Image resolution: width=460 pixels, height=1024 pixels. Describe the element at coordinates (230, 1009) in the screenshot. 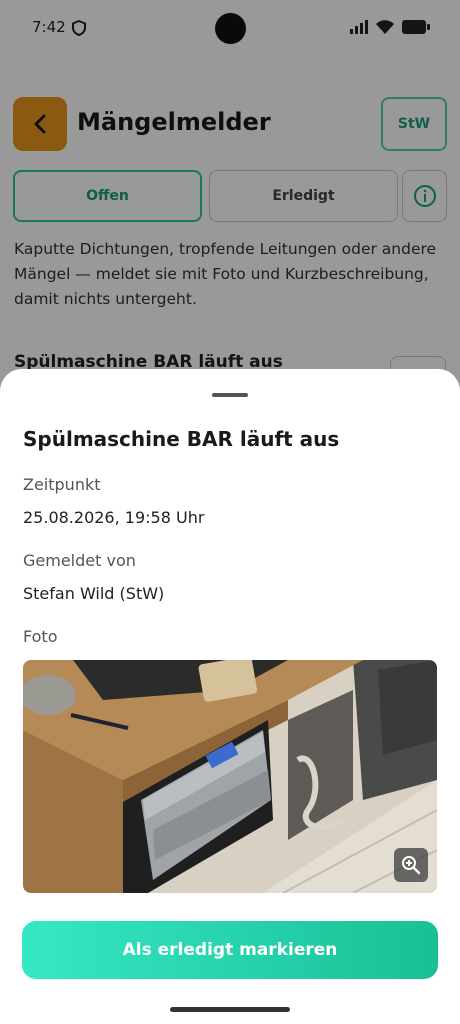

I see `home-indicator` at that location.